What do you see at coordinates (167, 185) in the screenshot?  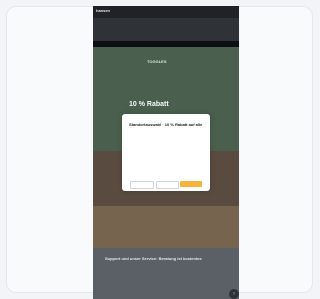 I see `modal-button-middle` at bounding box center [167, 185].